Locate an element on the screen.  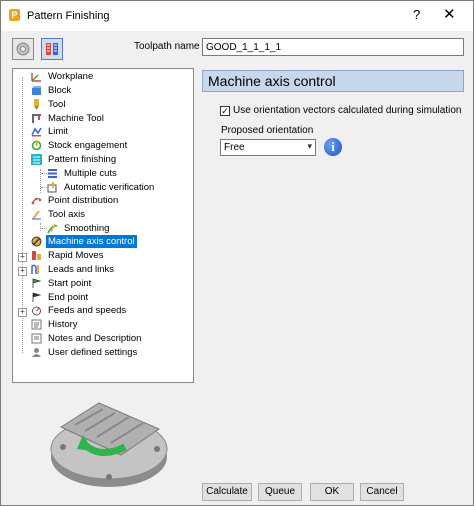
expand-rapid-moves: + is located at coordinates (22, 257).